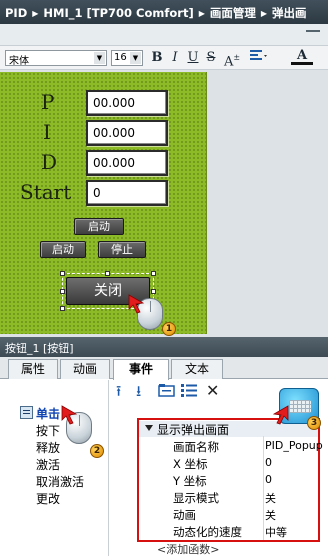 The width and height of the screenshot is (328, 556). I want to click on param-row: X 坐标 0, so click(228, 463).